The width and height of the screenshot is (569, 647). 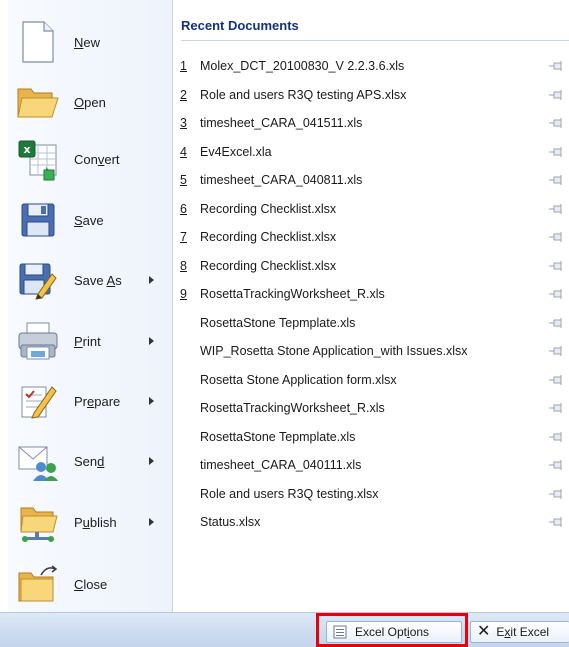 I want to click on document-number: 9, so click(x=183, y=294).